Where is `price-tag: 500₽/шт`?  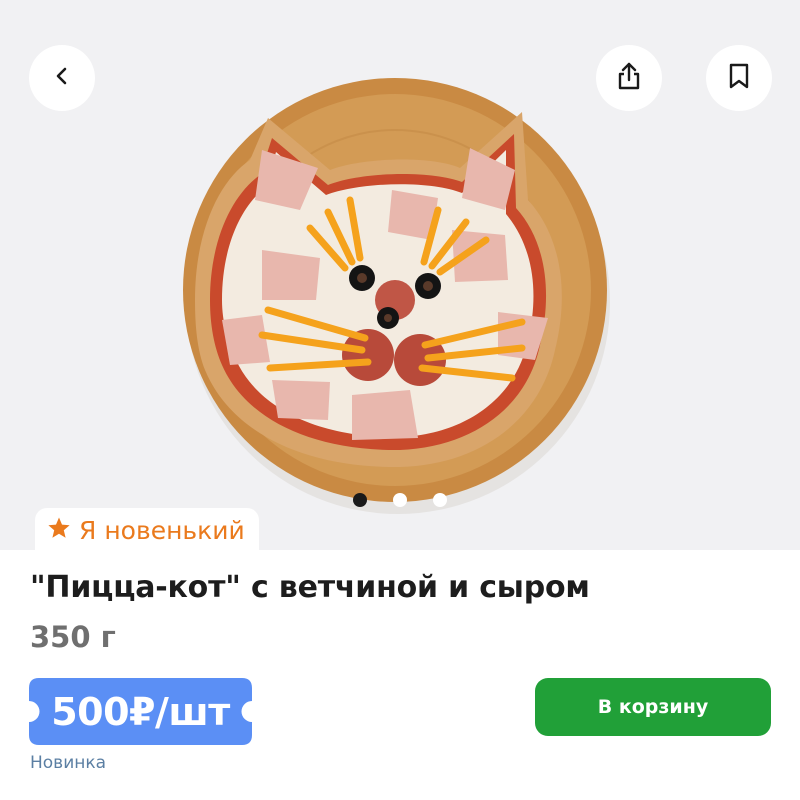
price-tag: 500₽/шт is located at coordinates (140, 711).